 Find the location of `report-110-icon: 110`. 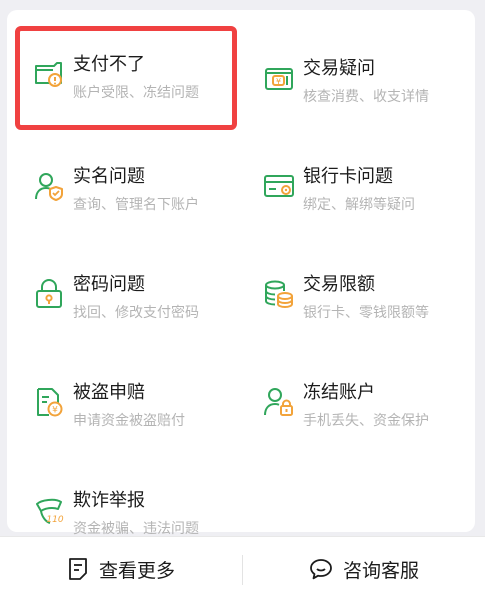

report-110-icon: 110 is located at coordinates (49, 510).